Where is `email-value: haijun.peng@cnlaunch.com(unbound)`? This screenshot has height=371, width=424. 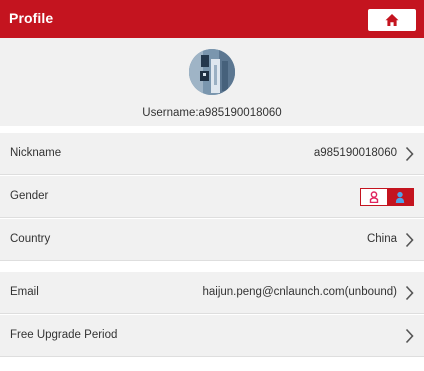
email-value: haijun.peng@cnlaunch.com(unbound) is located at coordinates (299, 292).